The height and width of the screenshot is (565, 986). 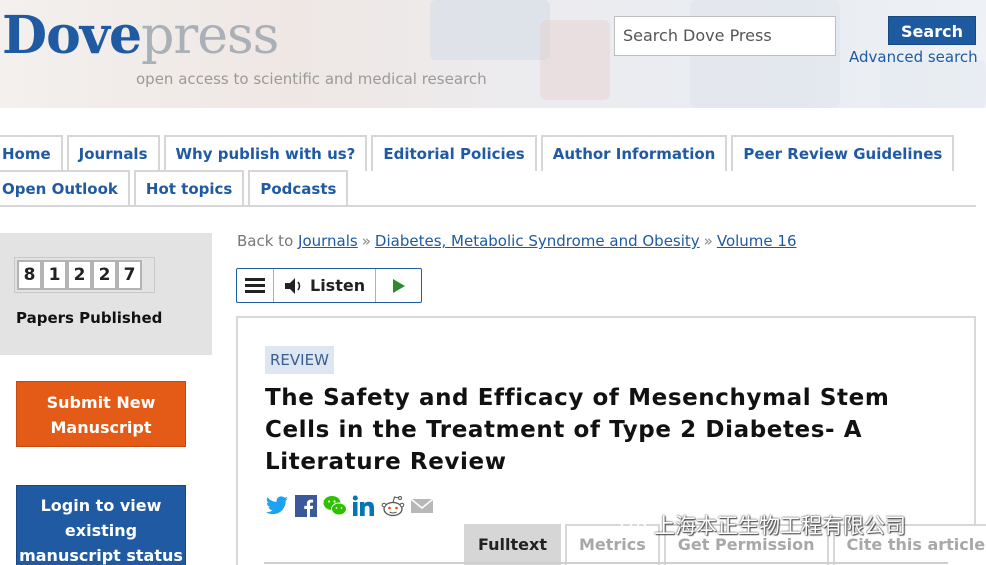 I want to click on twitter-icon, so click(x=277, y=506).